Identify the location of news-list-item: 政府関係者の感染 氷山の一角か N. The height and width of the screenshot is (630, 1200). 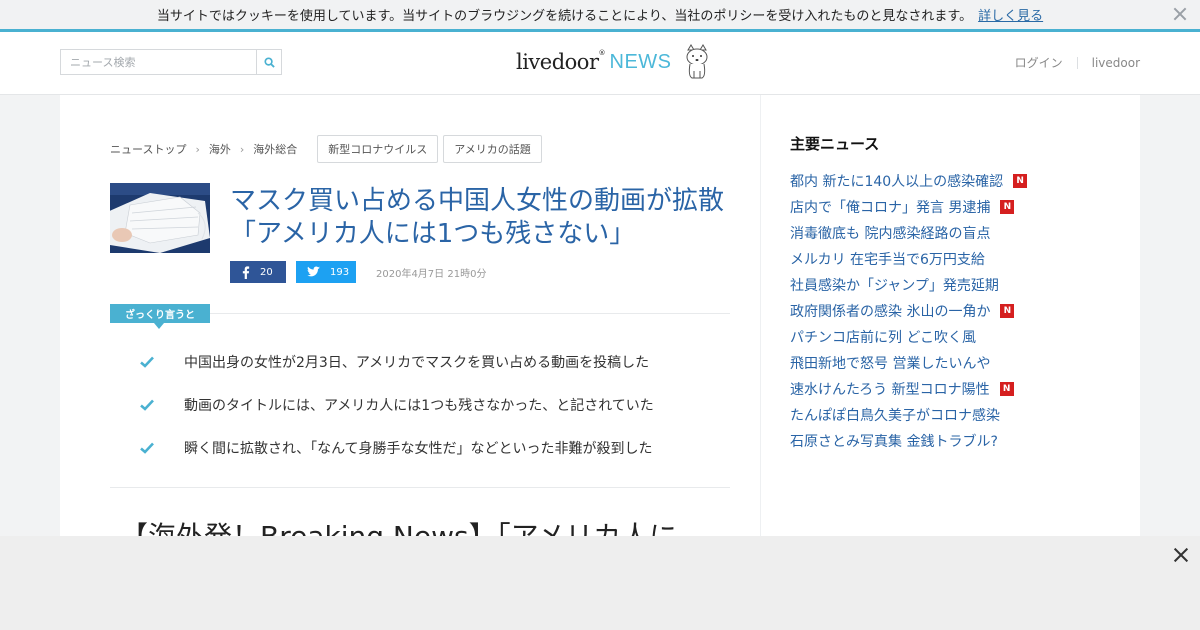
(940, 311).